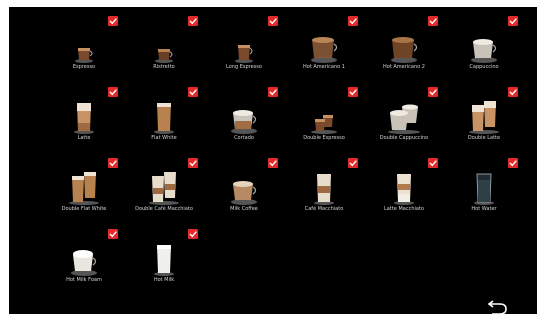 This screenshot has width=546, height=322. What do you see at coordinates (404, 67) in the screenshot?
I see `drink-label: Hot Americano 2` at bounding box center [404, 67].